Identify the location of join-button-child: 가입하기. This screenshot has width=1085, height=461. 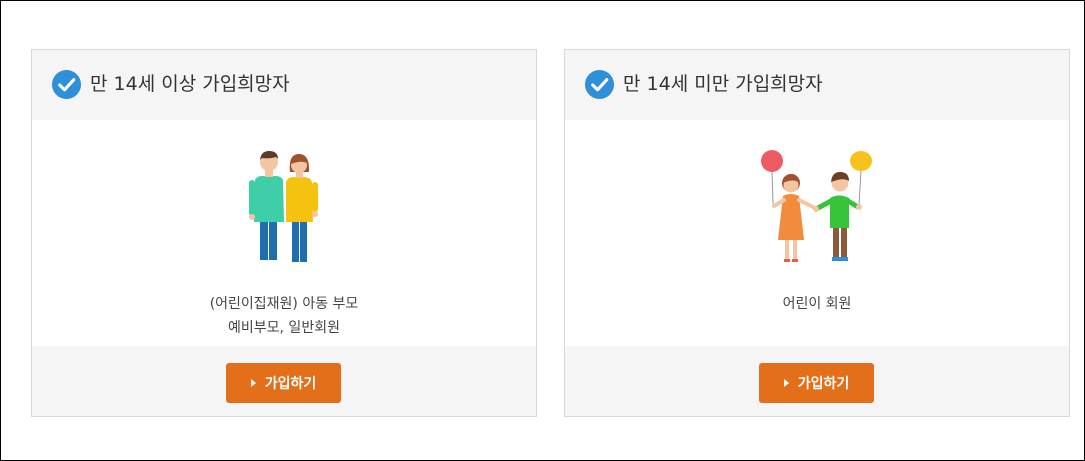
(816, 383).